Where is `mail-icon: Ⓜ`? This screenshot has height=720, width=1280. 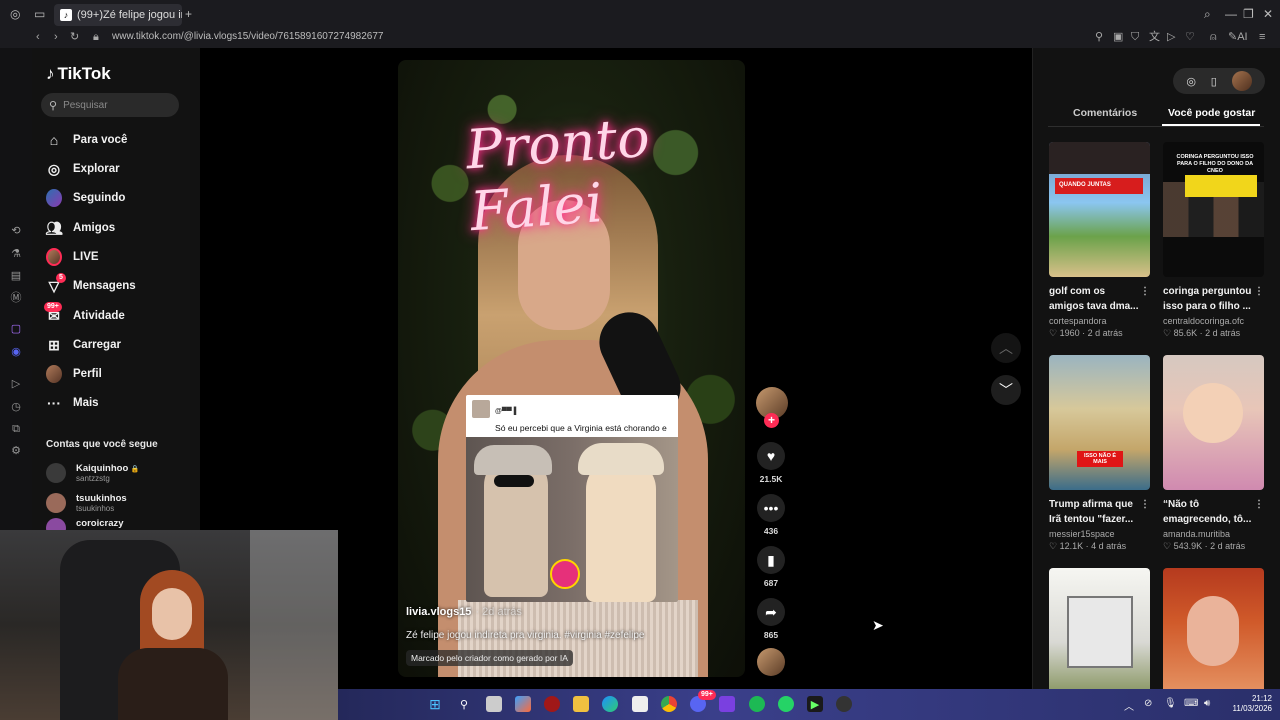 mail-icon: Ⓜ is located at coordinates (16, 298).